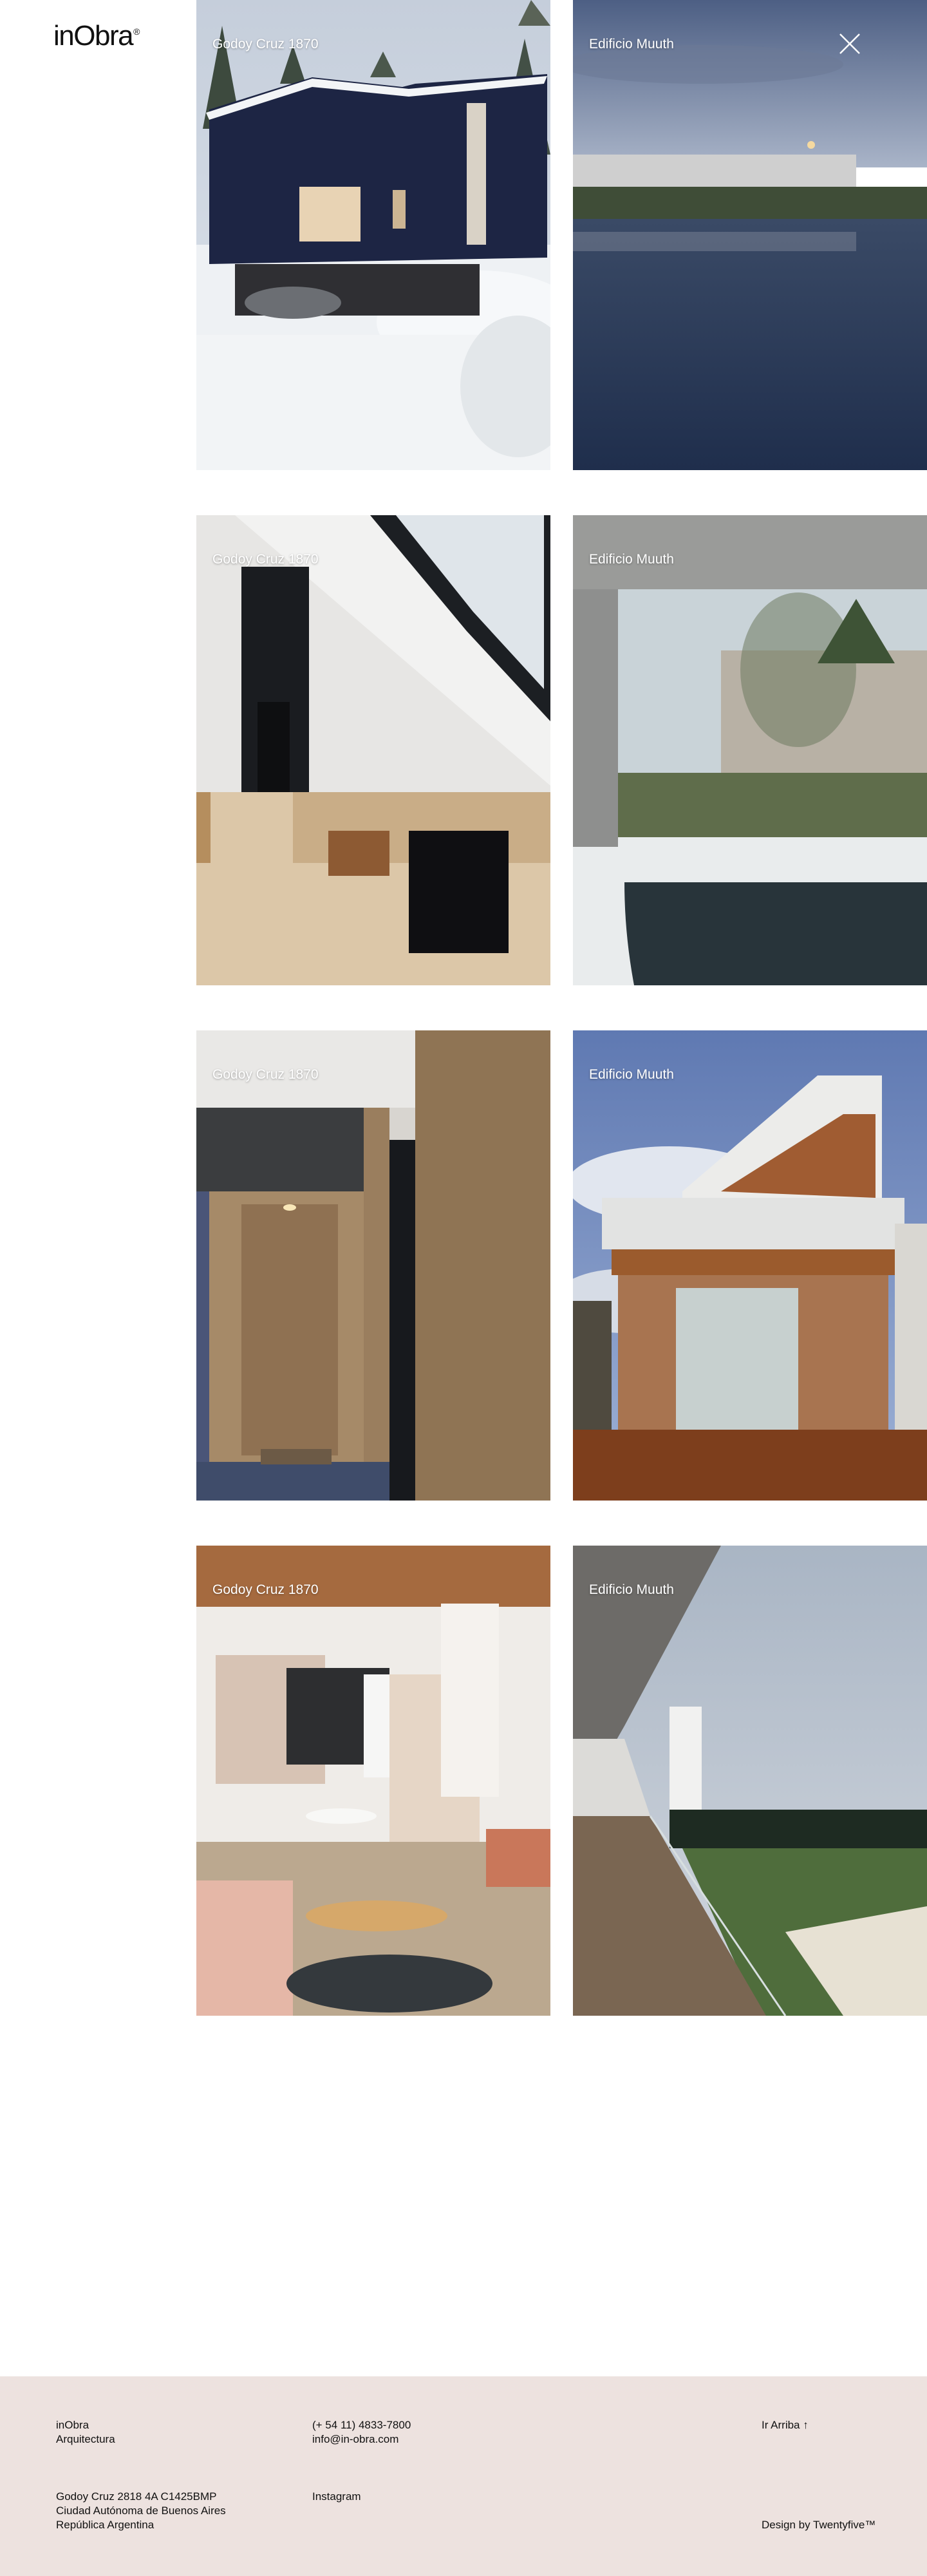 This screenshot has width=927, height=2576. What do you see at coordinates (136, 32) in the screenshot?
I see `registered-mark: ®` at bounding box center [136, 32].